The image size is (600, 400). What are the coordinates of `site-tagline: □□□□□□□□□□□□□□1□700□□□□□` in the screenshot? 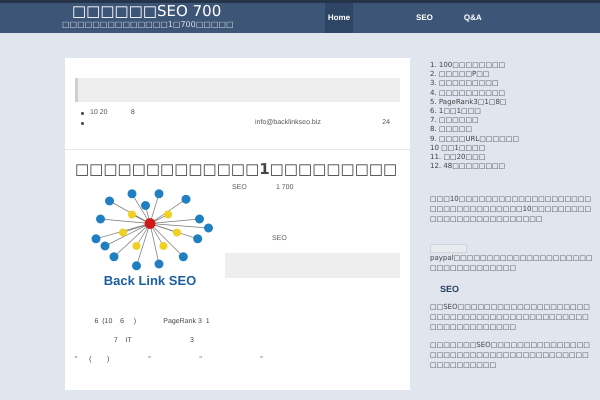 It's located at (148, 24).